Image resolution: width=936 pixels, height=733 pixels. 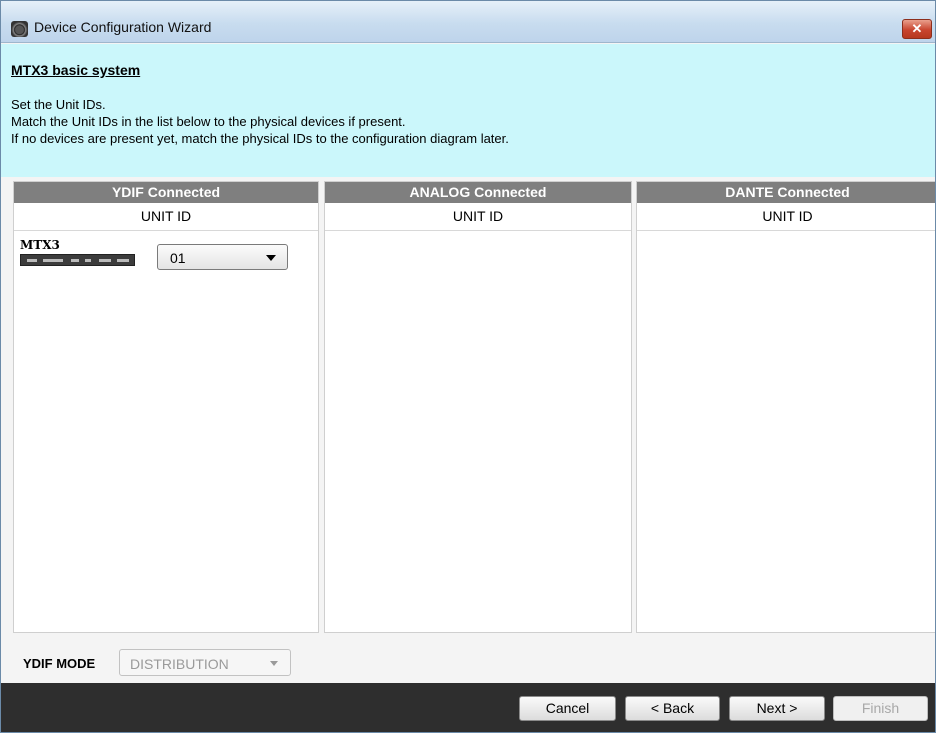 I want to click on instruction-line: Set the Unit IDs., so click(x=58, y=104).